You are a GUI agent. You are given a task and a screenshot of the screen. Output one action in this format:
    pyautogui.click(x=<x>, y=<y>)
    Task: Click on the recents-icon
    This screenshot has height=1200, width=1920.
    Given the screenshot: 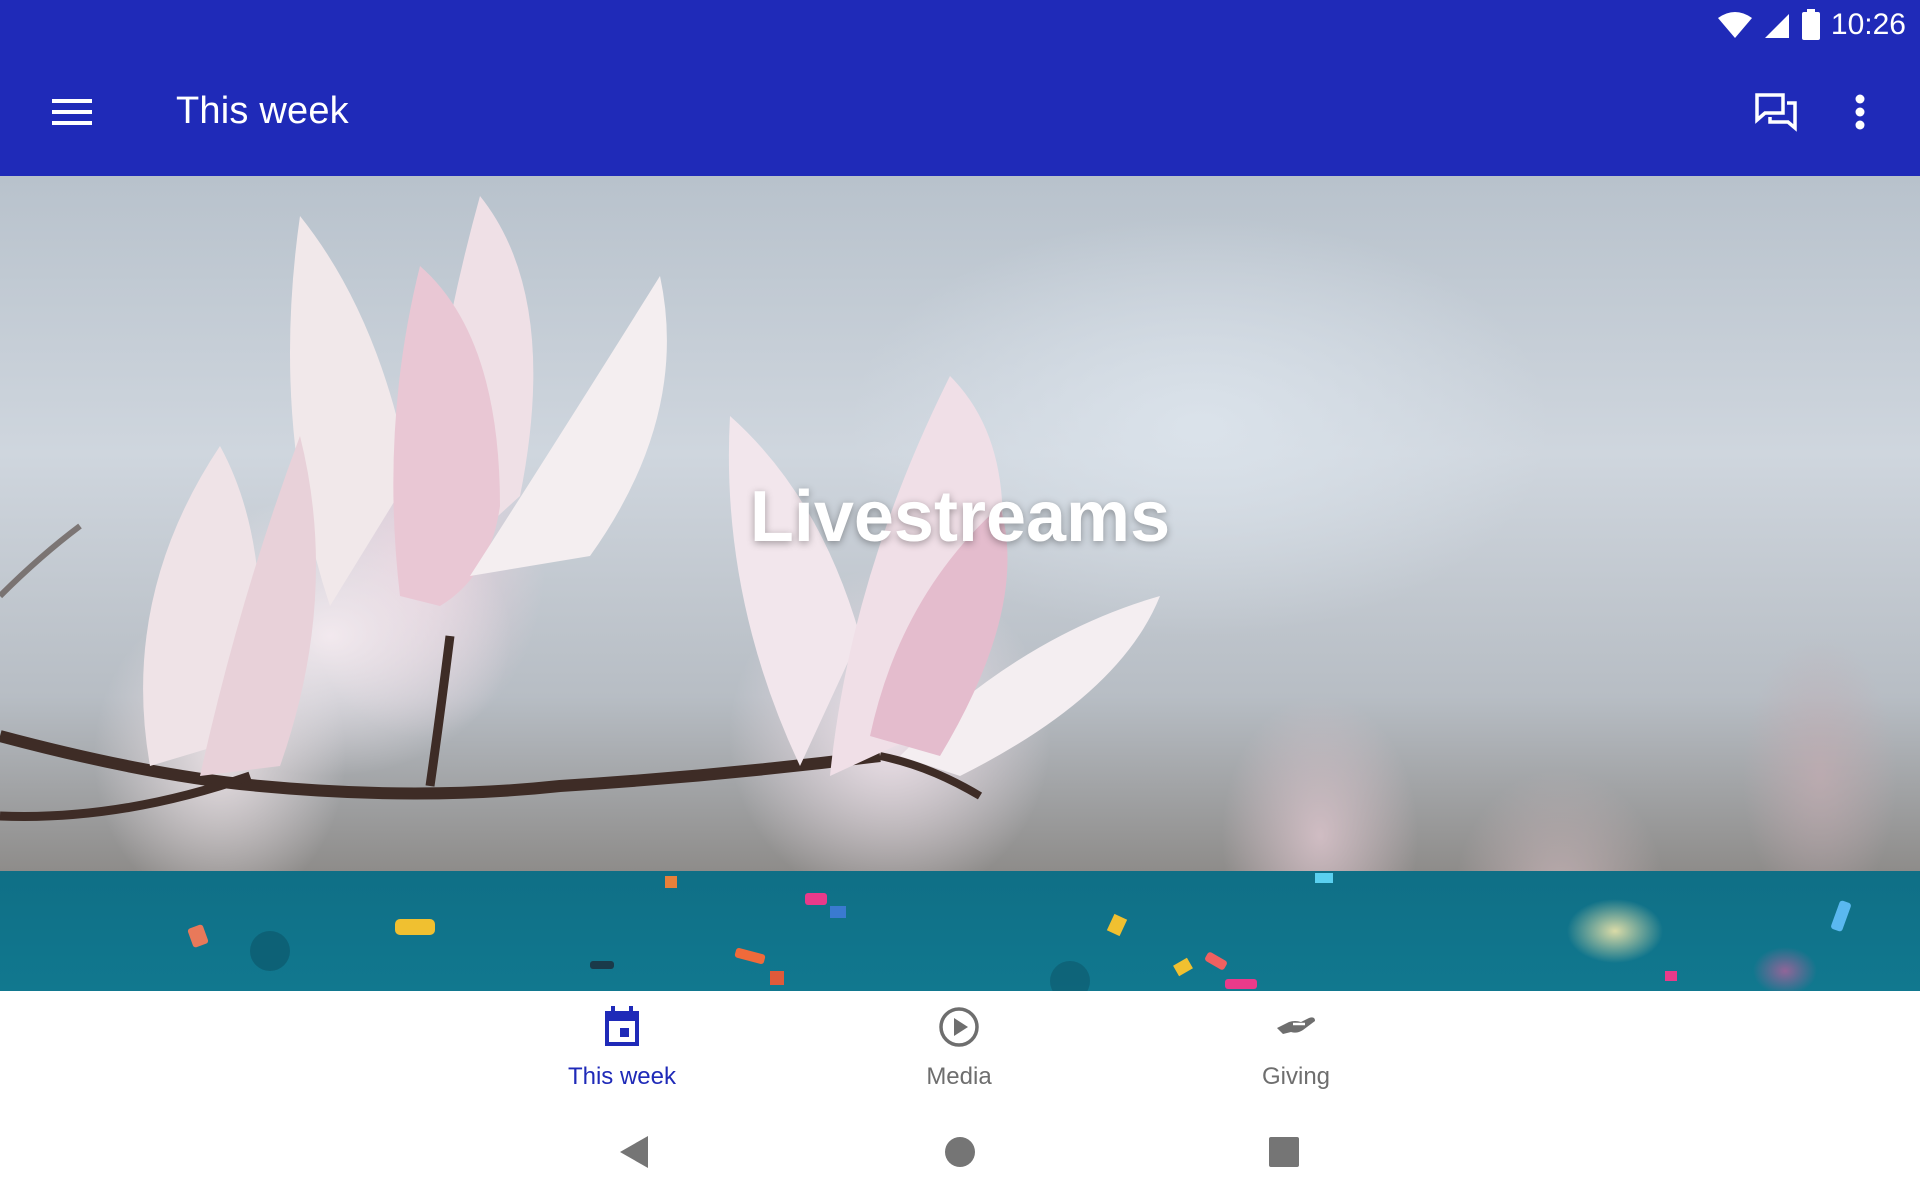 What is the action you would take?
    pyautogui.click(x=1284, y=1154)
    